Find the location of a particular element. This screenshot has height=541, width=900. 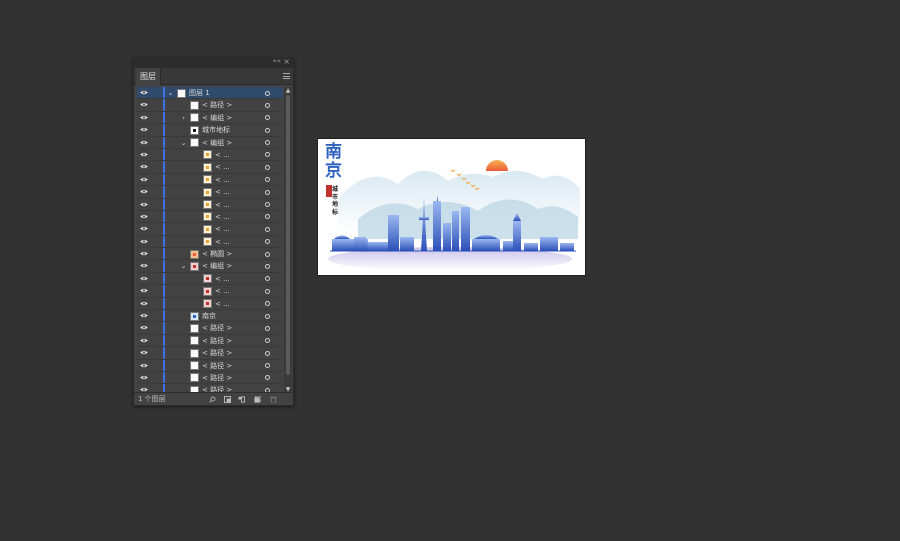

layer-label: < 路径 > is located at coordinates (217, 105).